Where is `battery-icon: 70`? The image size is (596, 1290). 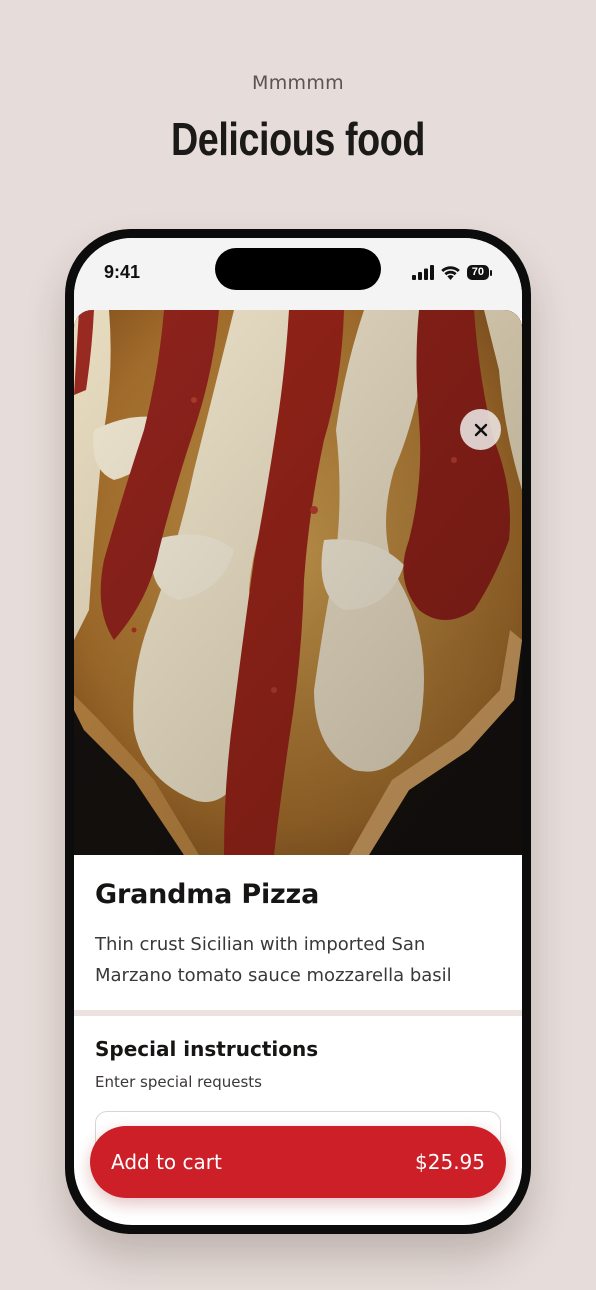
battery-icon: 70 is located at coordinates (477, 272).